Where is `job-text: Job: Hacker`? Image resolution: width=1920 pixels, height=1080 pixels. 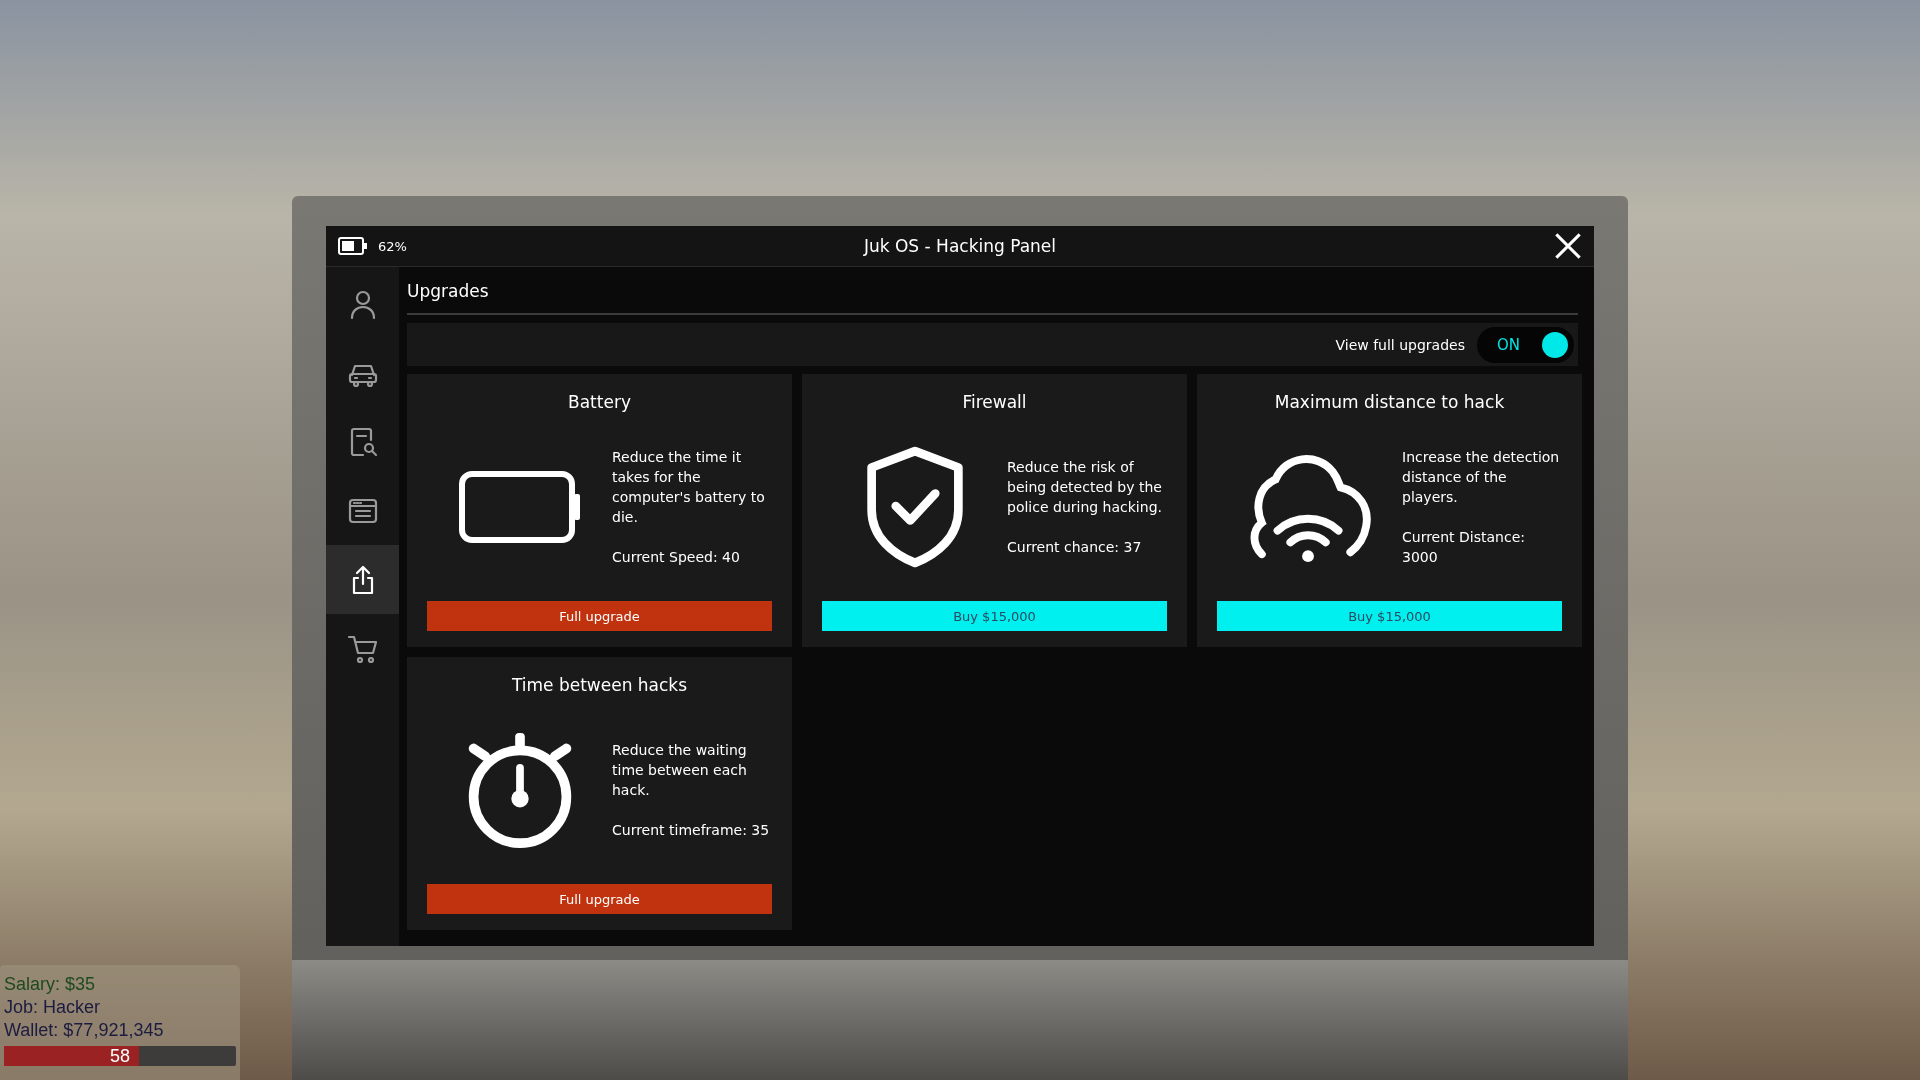 job-text: Job: Hacker is located at coordinates (53, 1007).